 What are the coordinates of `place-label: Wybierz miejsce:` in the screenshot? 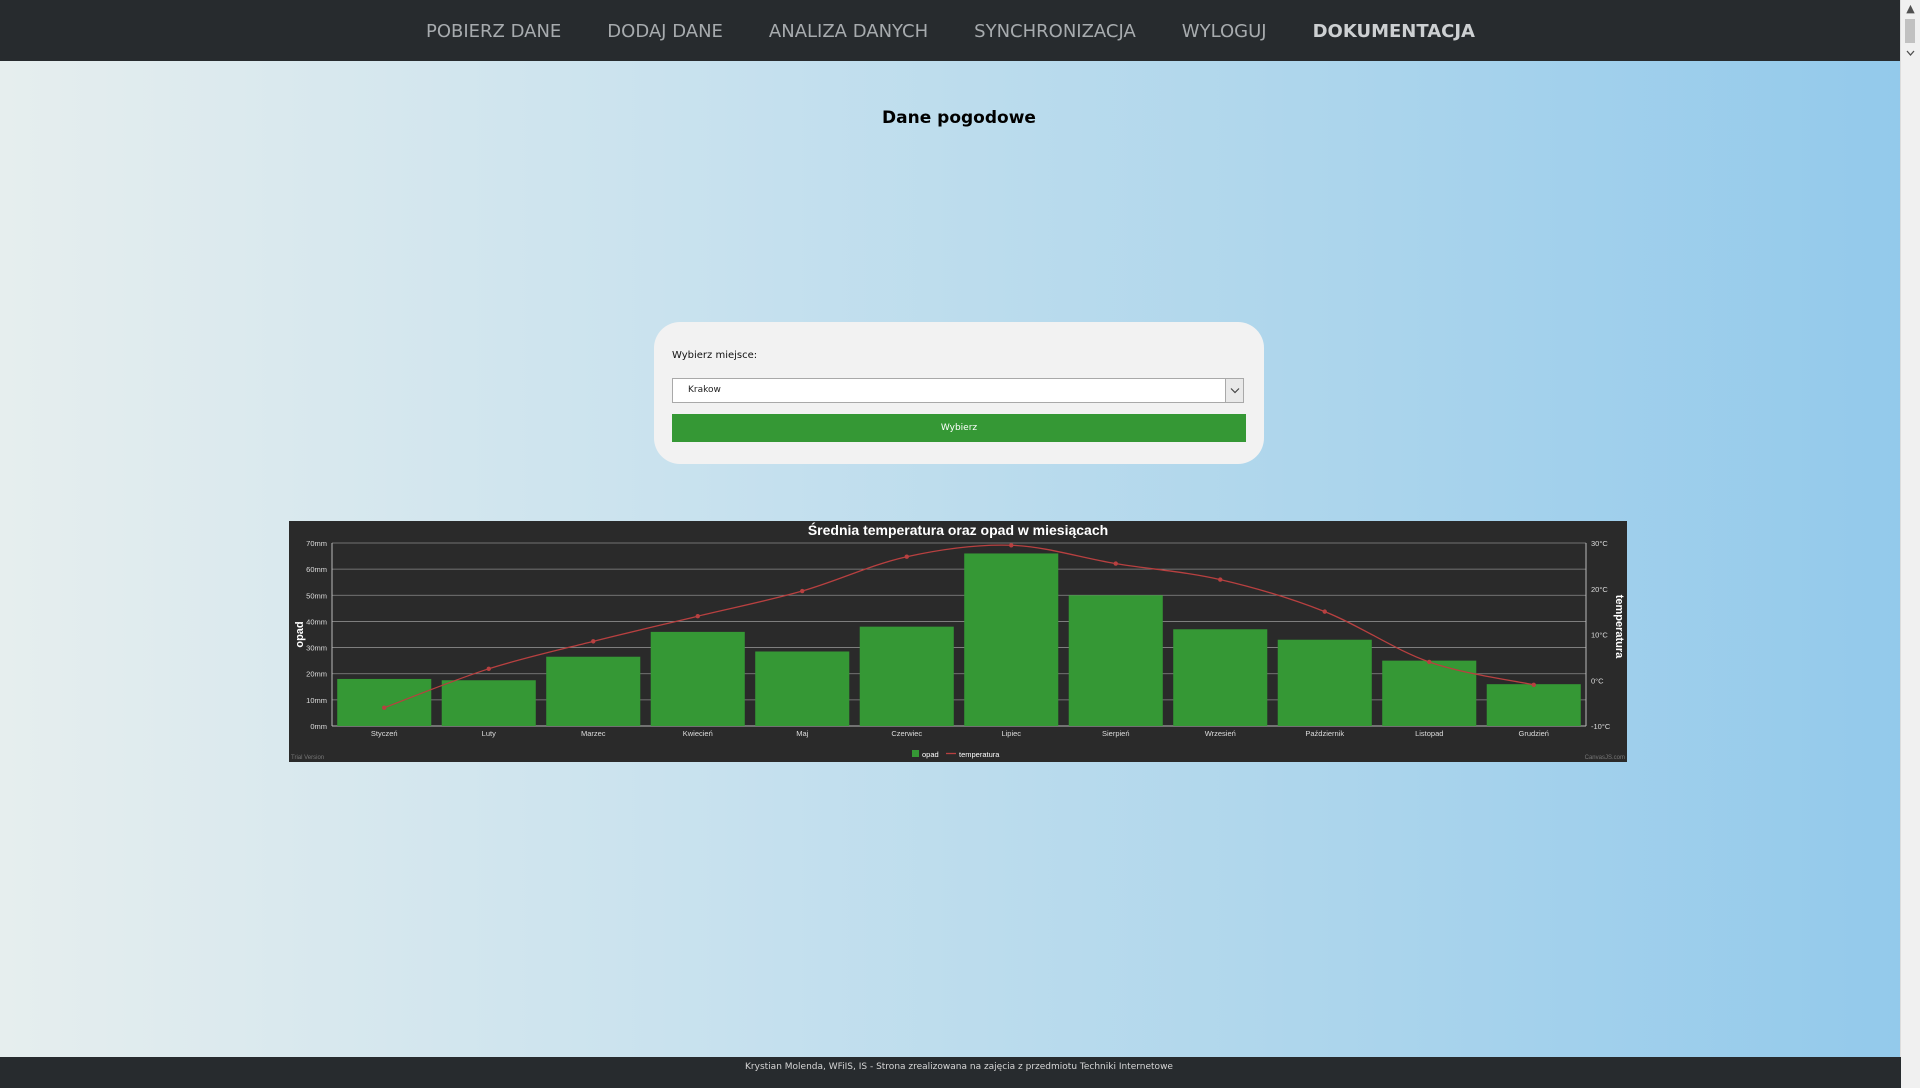 It's located at (715, 355).